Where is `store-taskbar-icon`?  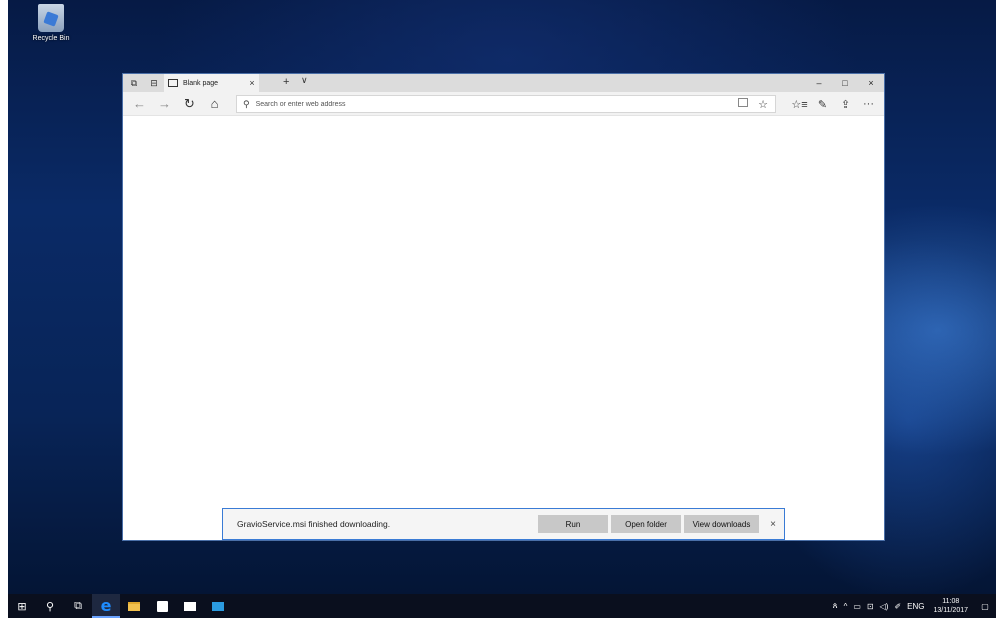 store-taskbar-icon is located at coordinates (162, 606).